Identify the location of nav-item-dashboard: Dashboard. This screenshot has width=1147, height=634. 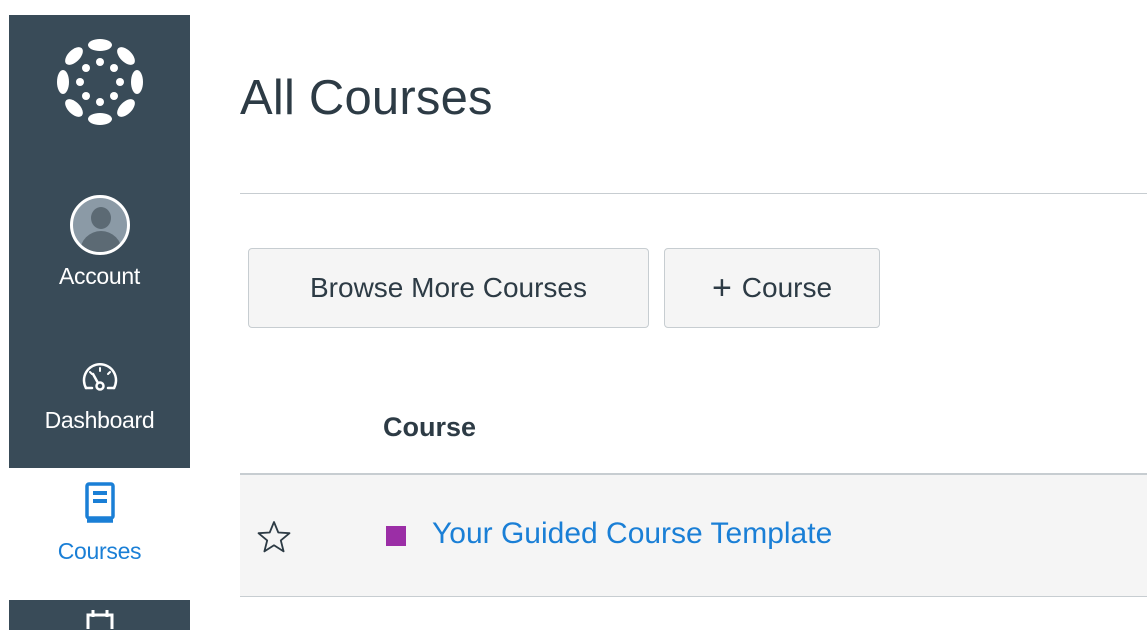
(99, 410).